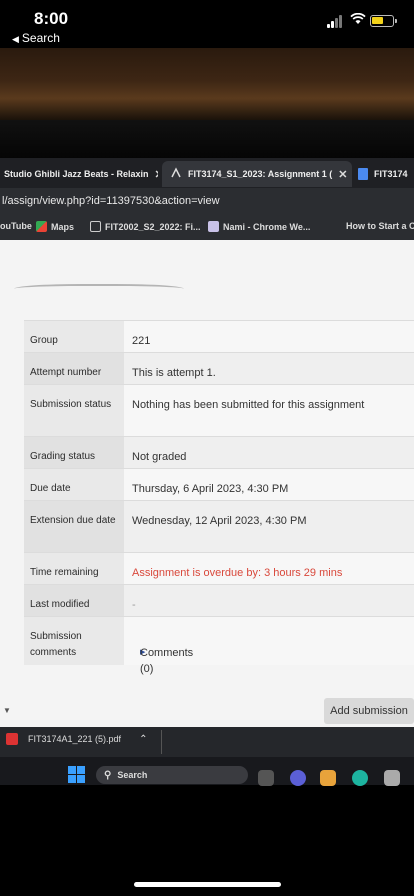 The width and height of the screenshot is (414, 896). I want to click on bookmark-how-to-start: How to Start a C, so click(380, 226).